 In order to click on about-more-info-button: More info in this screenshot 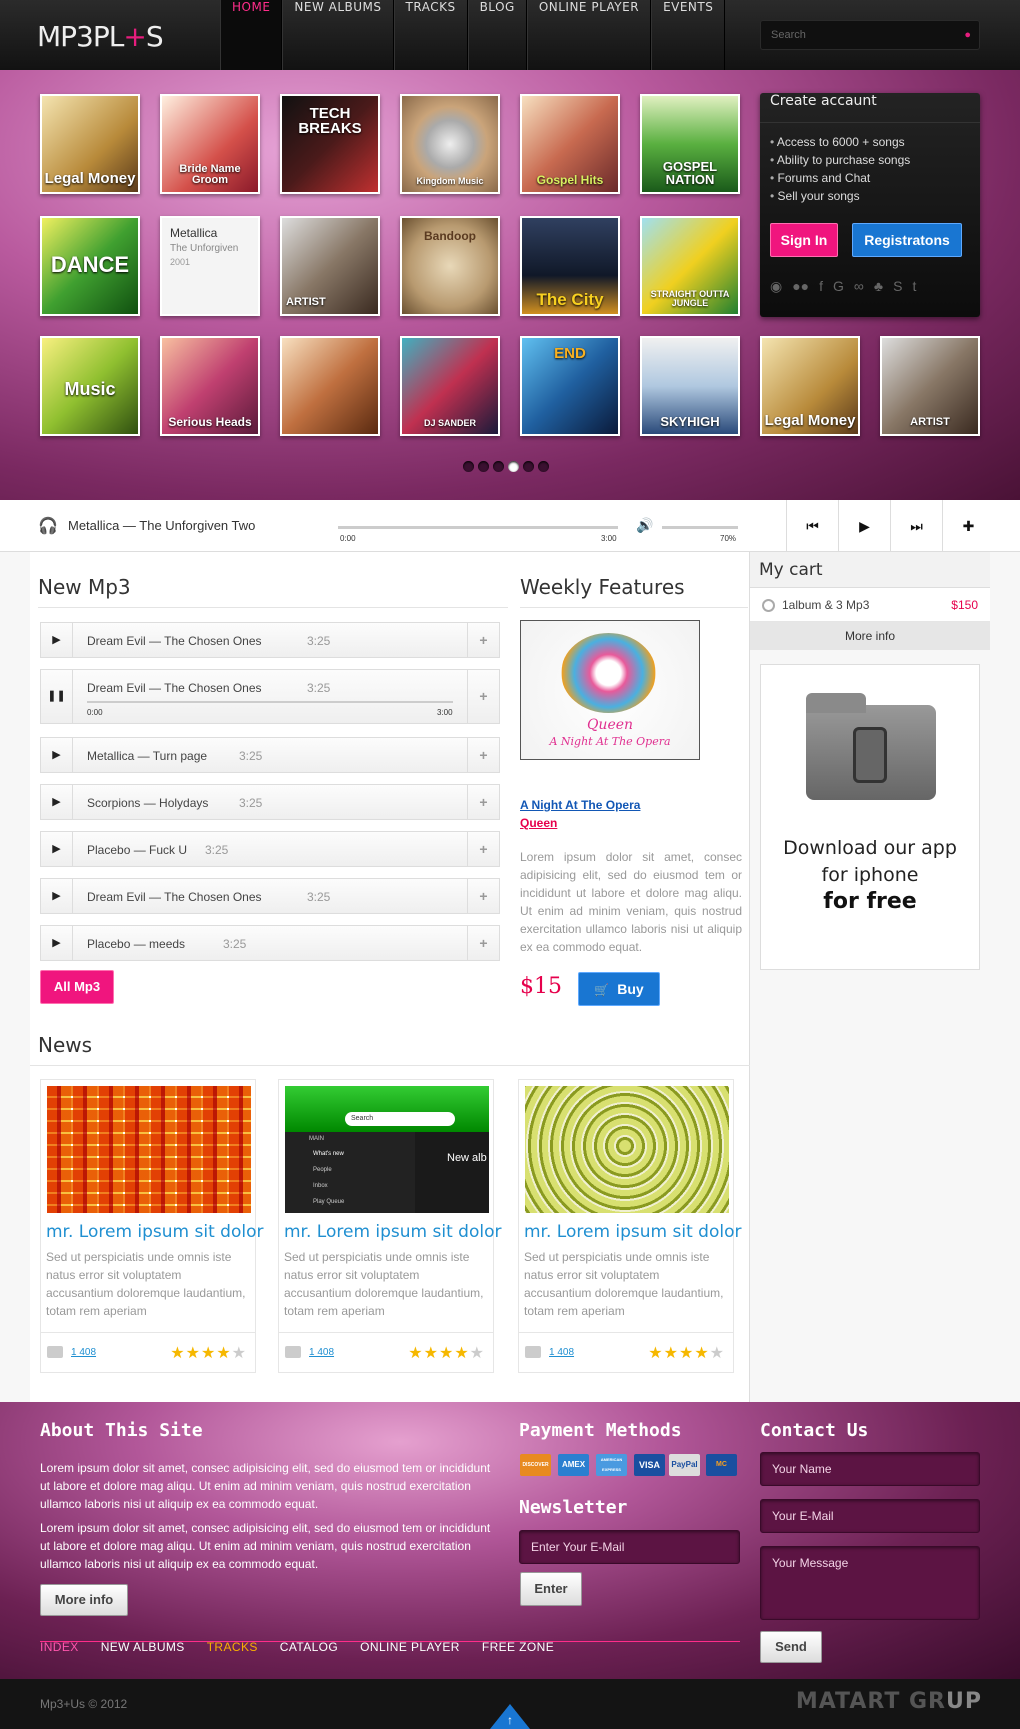, I will do `click(84, 1600)`.